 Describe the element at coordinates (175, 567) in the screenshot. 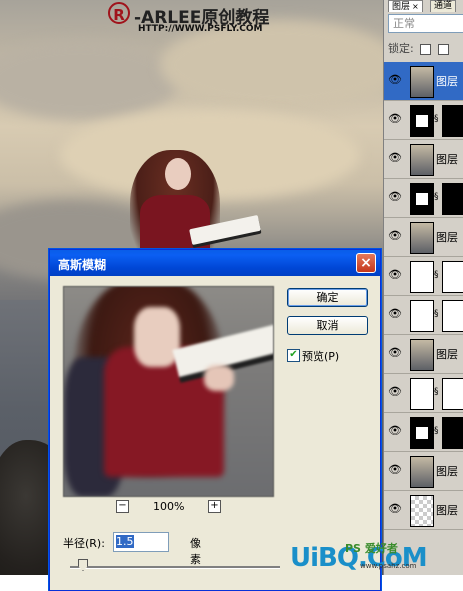

I see `radius-slider-track` at that location.